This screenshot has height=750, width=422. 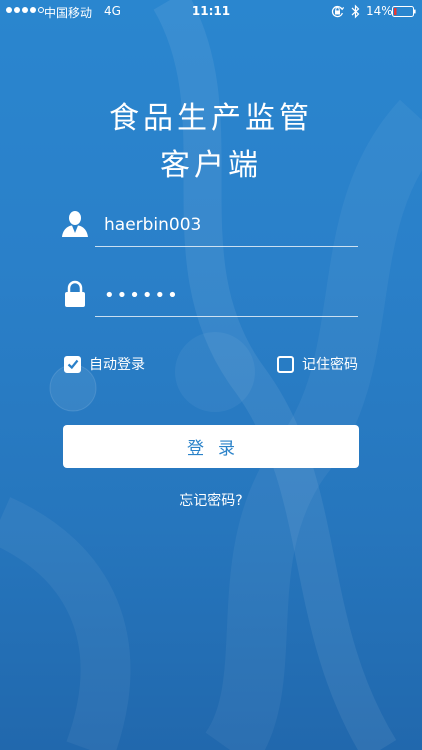 I want to click on bluetooth-icon, so click(x=355, y=11).